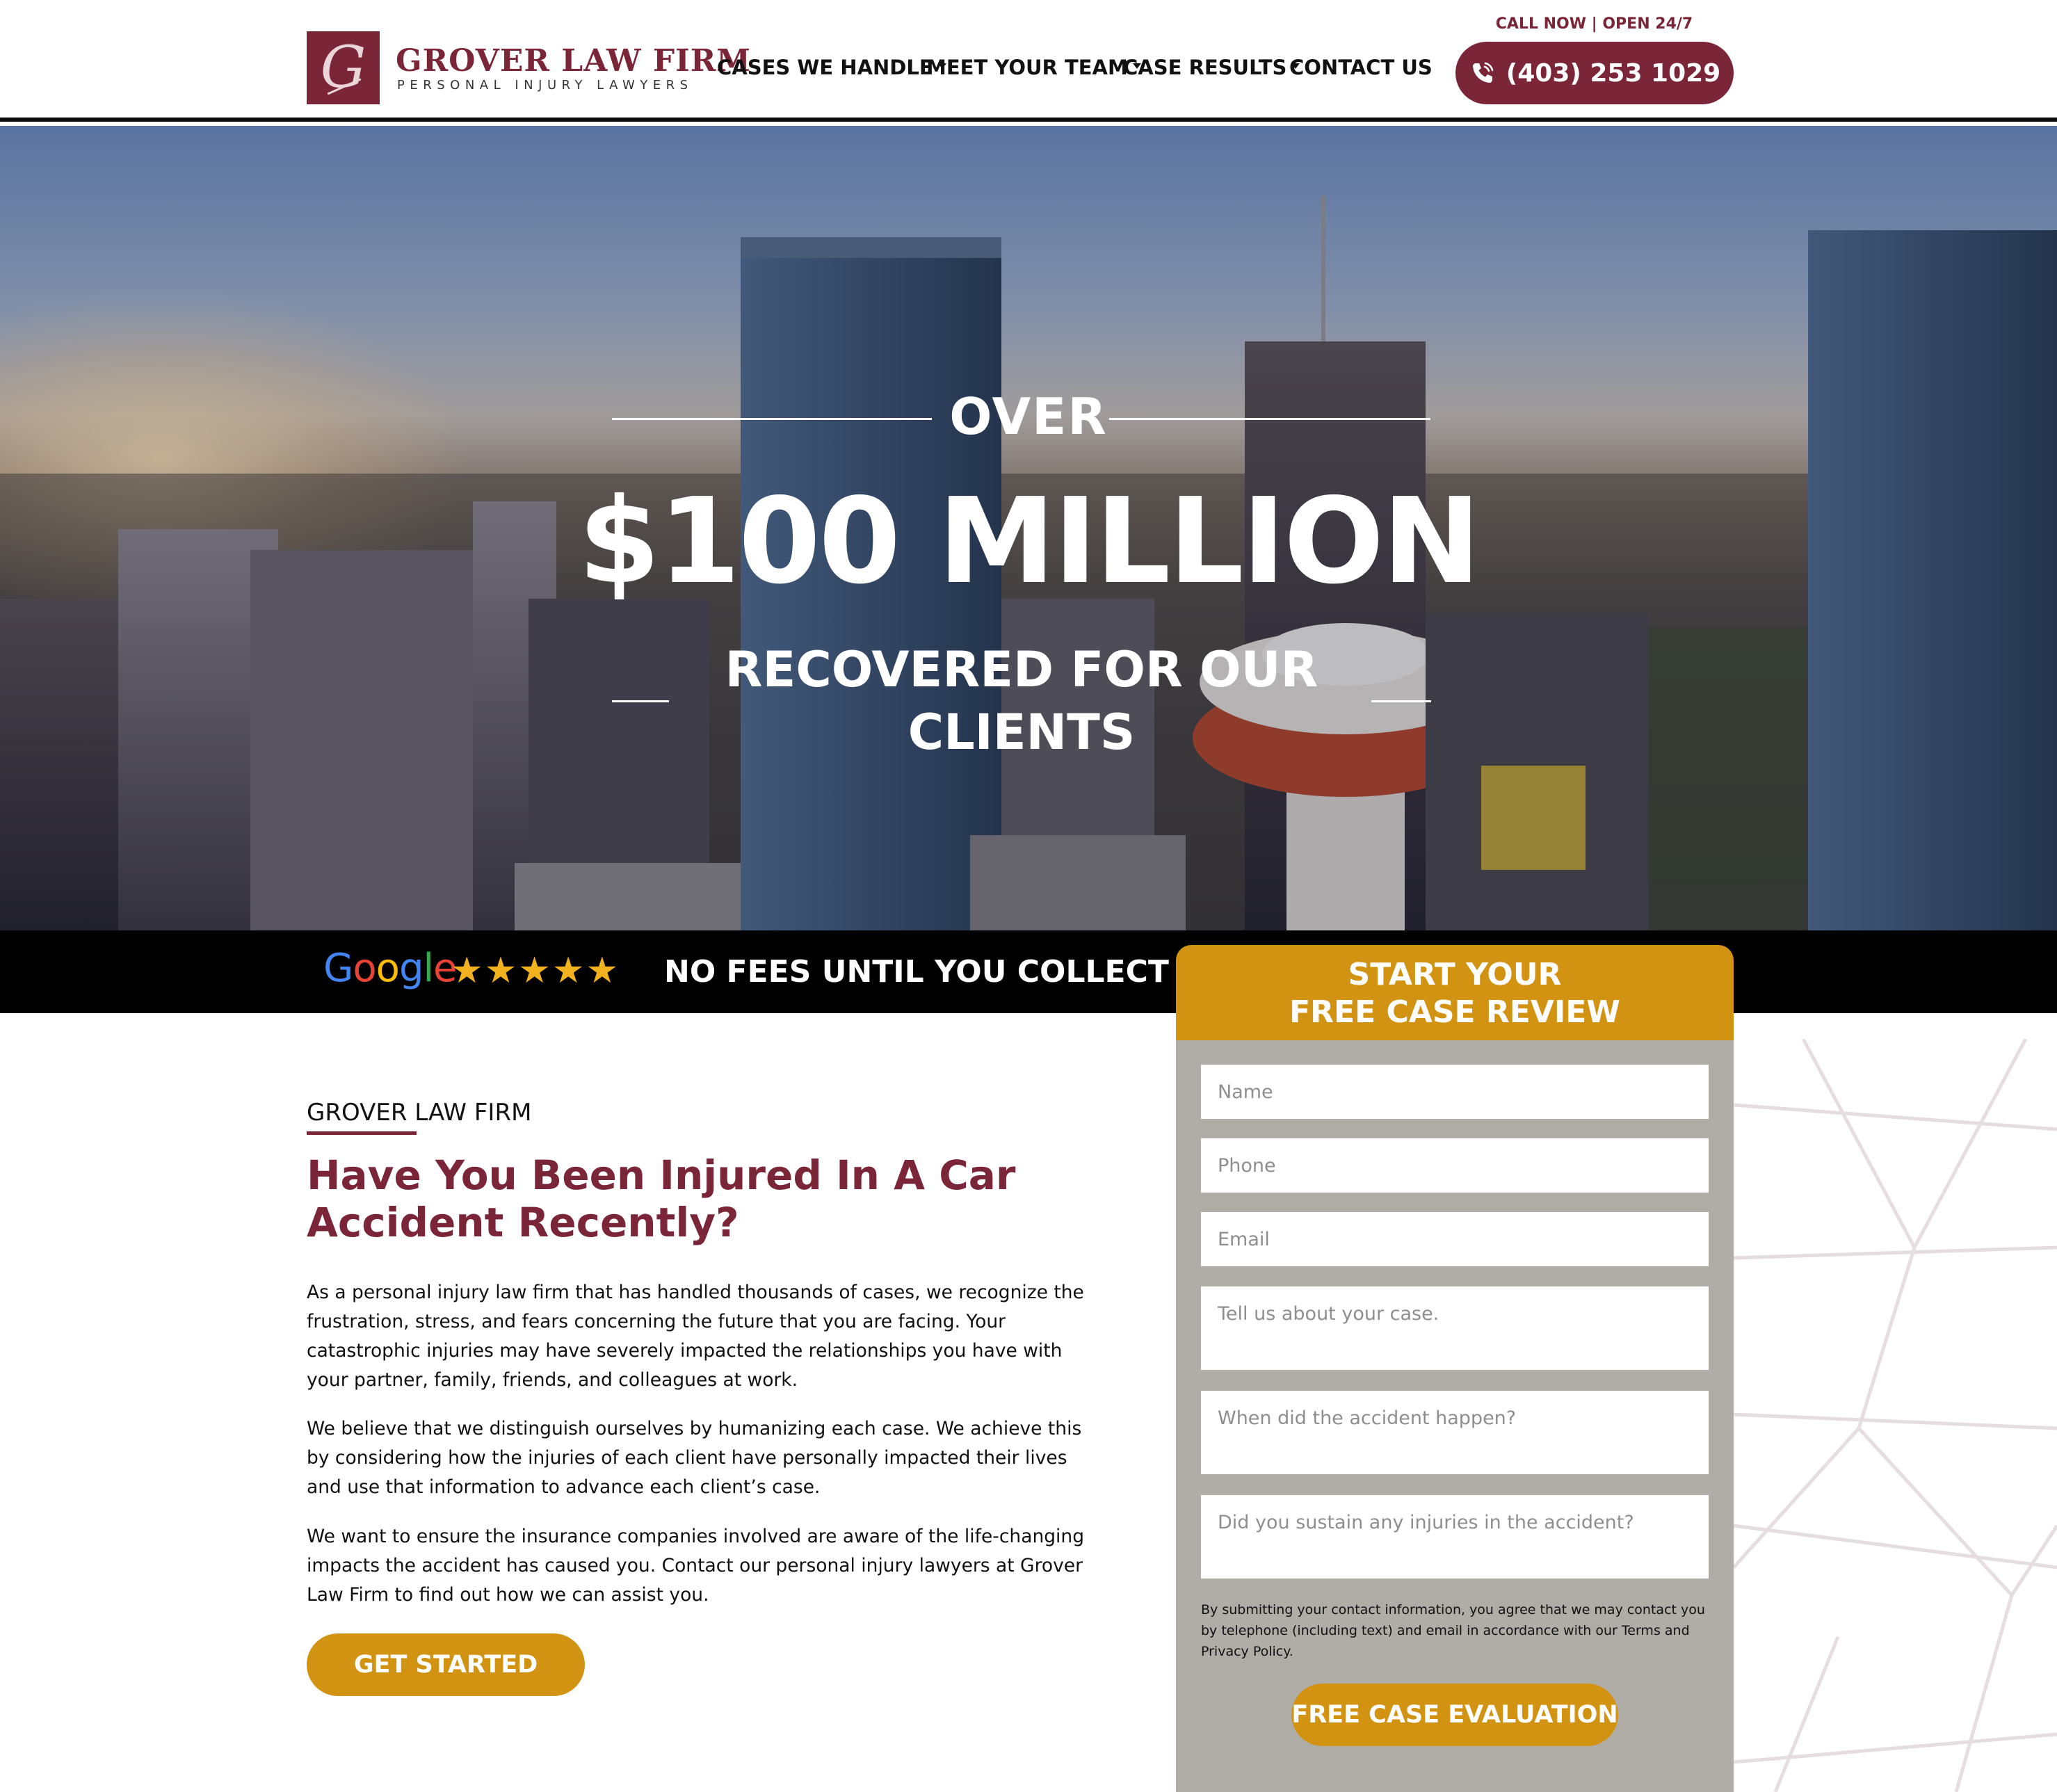 The width and height of the screenshot is (2057, 1792). I want to click on nav-label: CASES WE HANDLE, so click(825, 67).